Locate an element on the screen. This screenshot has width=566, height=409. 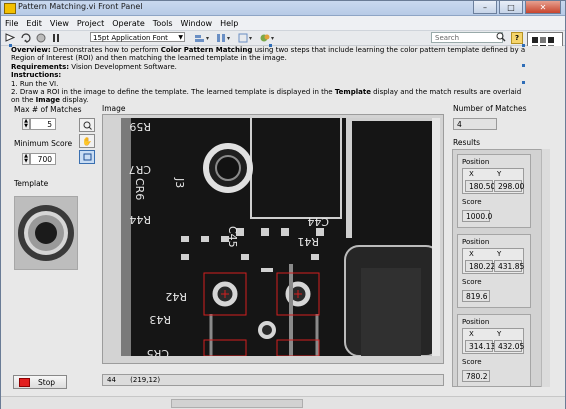
menu-tools: Tools is located at coordinates (163, 23).